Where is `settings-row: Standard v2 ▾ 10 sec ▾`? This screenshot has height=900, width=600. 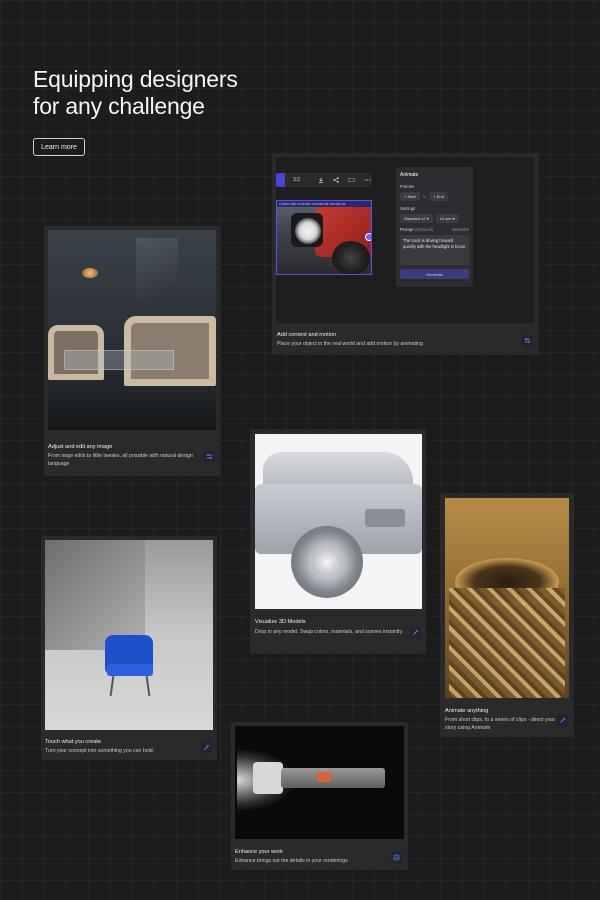
settings-row: Standard v2 ▾ 10 sec ▾ is located at coordinates (434, 218).